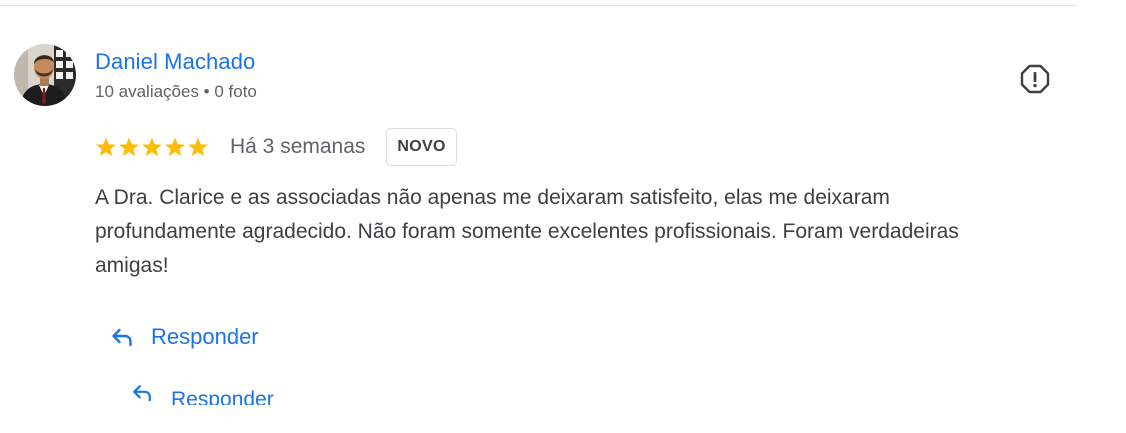 The height and width of the screenshot is (433, 1126). Describe the element at coordinates (45, 75) in the screenshot. I see `reviewer-avatar` at that location.